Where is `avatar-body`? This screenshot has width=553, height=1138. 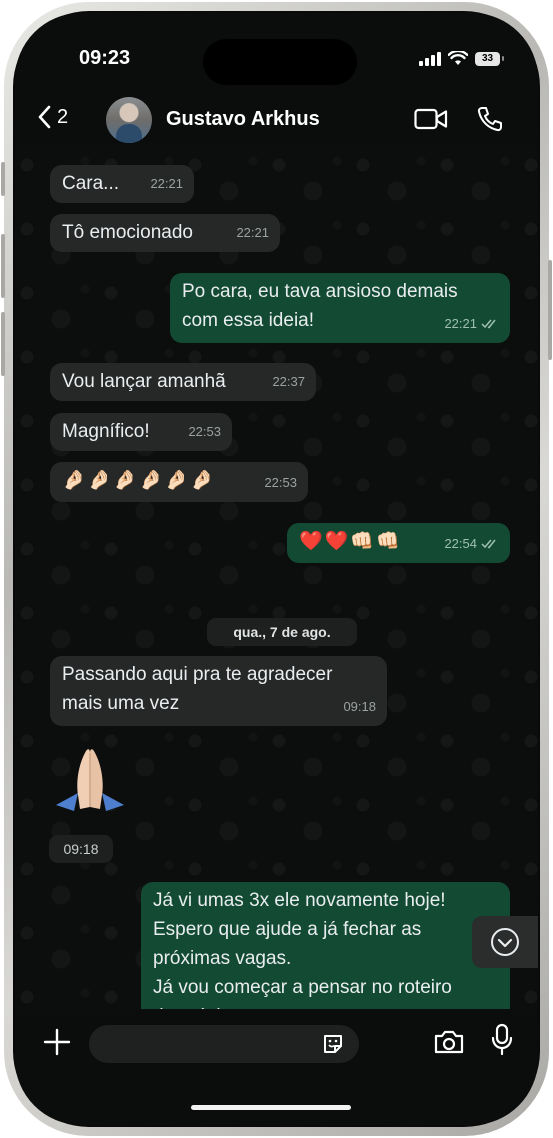 avatar-body is located at coordinates (129, 133).